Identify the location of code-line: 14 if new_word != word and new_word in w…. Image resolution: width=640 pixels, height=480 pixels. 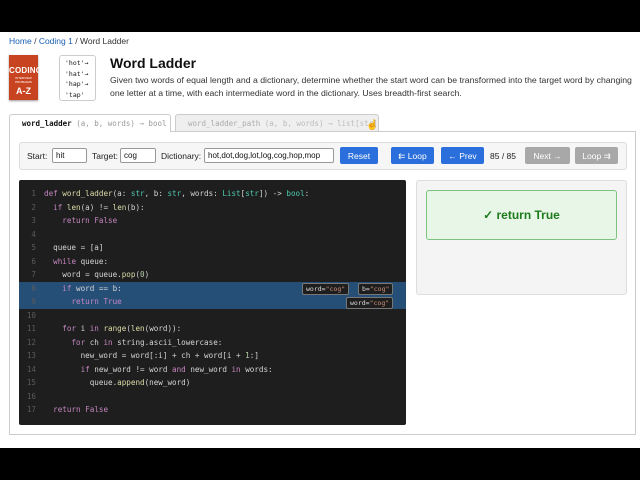
(149, 369).